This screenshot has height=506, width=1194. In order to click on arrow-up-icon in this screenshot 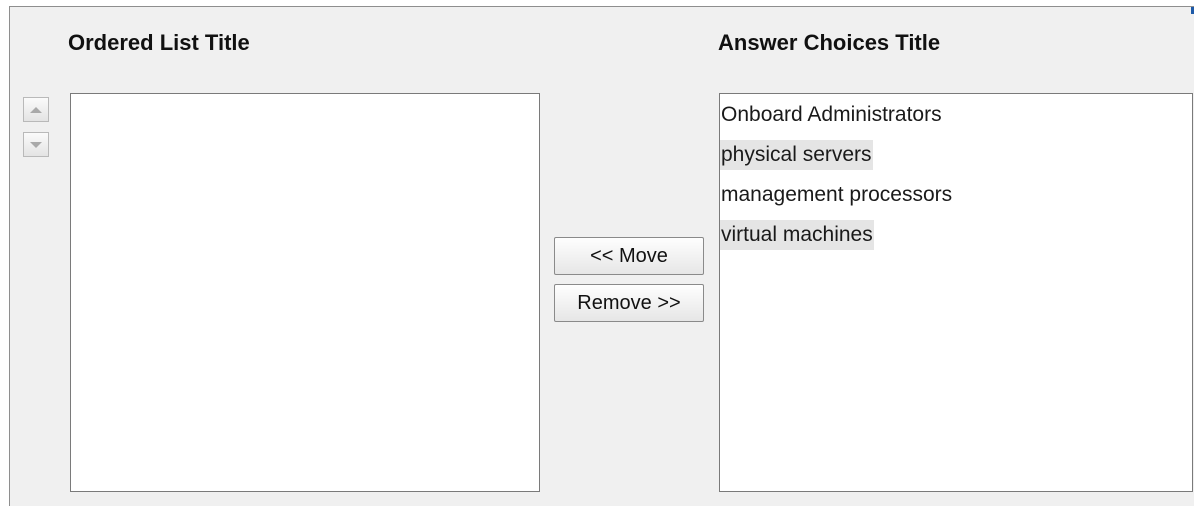, I will do `click(36, 109)`.